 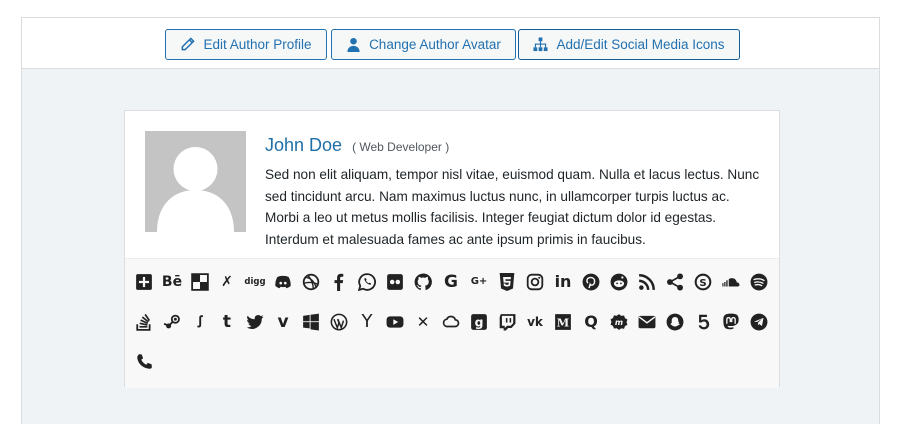 I want to click on digg-icon: digg, so click(x=255, y=282).